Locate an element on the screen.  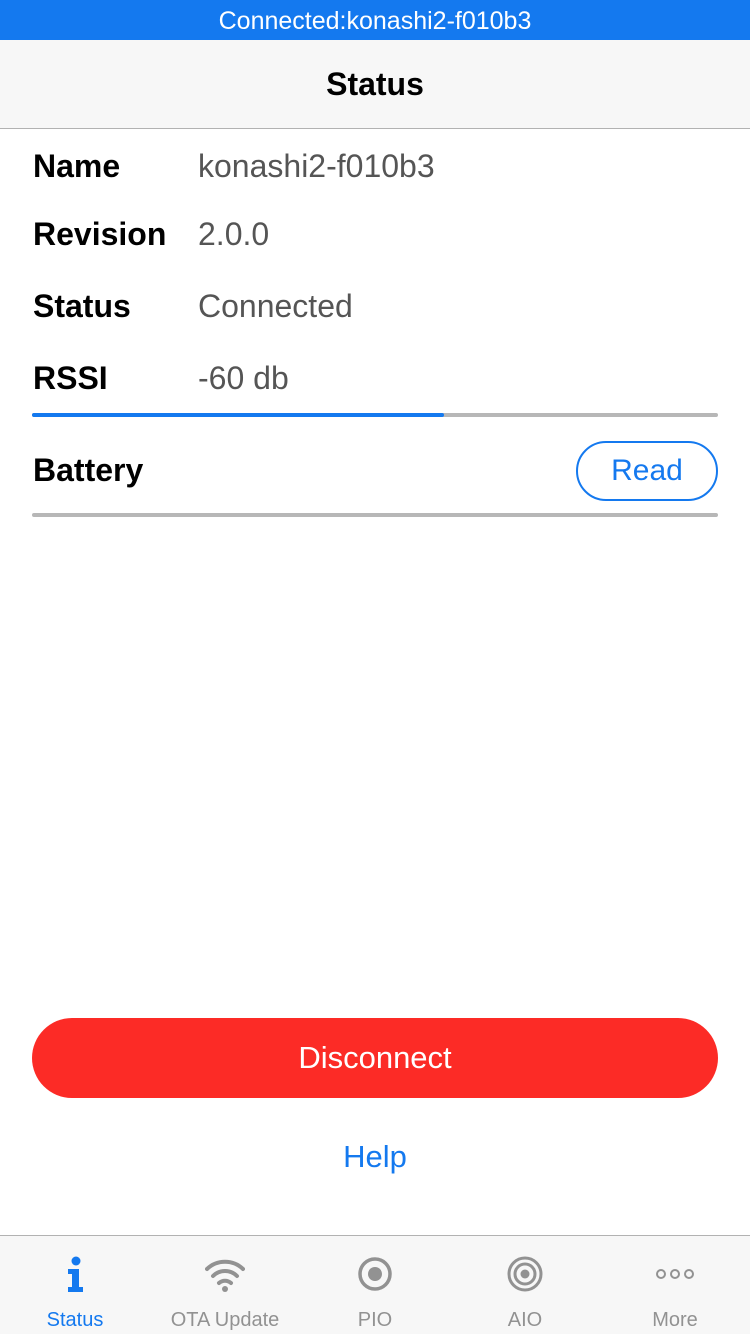
info-row-name: Name konashi2-f010b3 is located at coordinates (375, 166).